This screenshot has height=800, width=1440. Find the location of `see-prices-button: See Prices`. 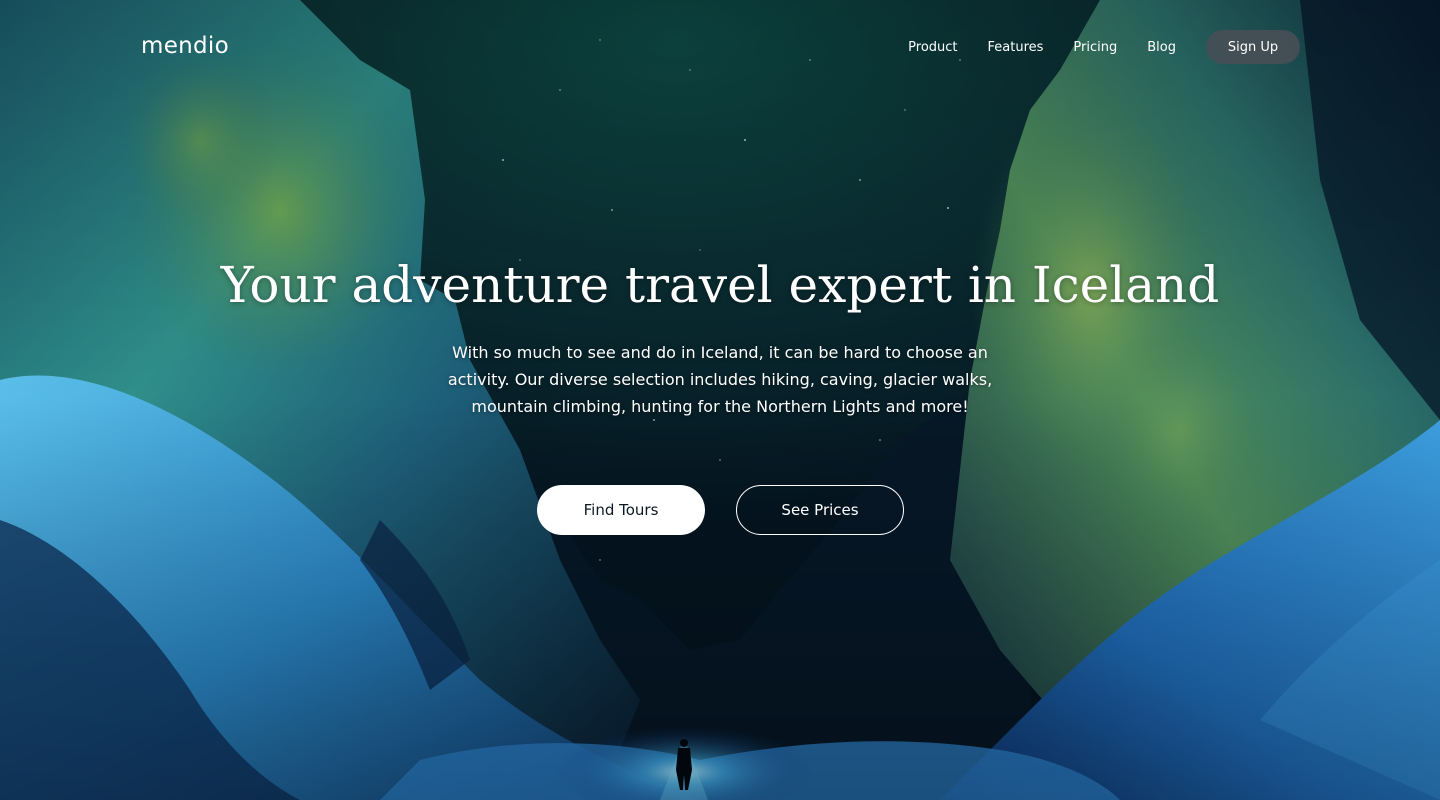

see-prices-button: See Prices is located at coordinates (820, 510).